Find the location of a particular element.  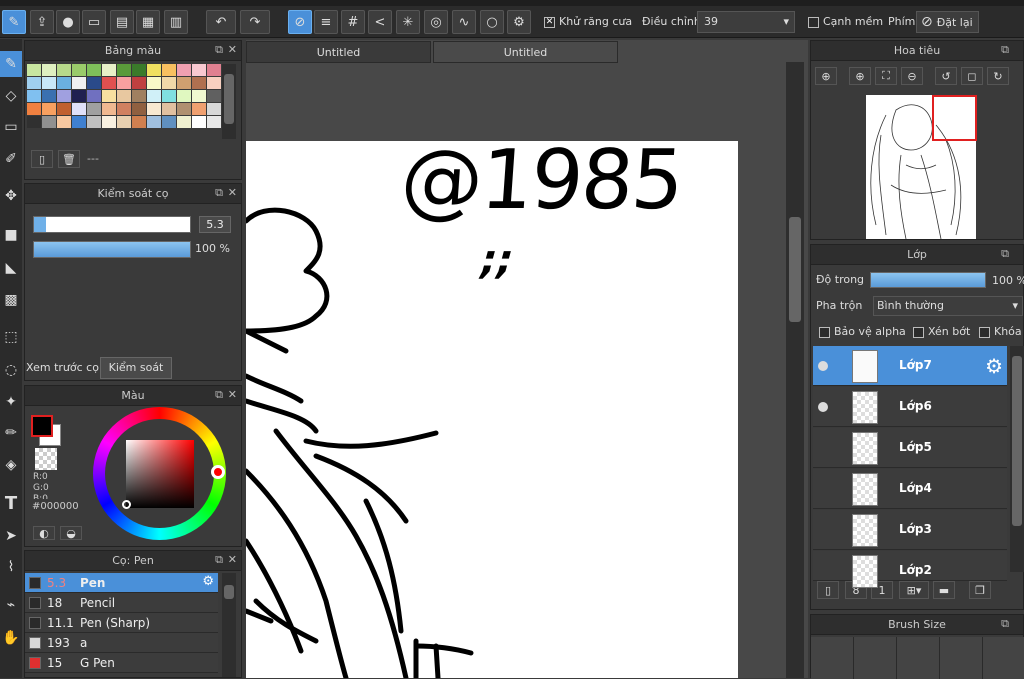

snap-settings-icon: ⚙ is located at coordinates (519, 22).